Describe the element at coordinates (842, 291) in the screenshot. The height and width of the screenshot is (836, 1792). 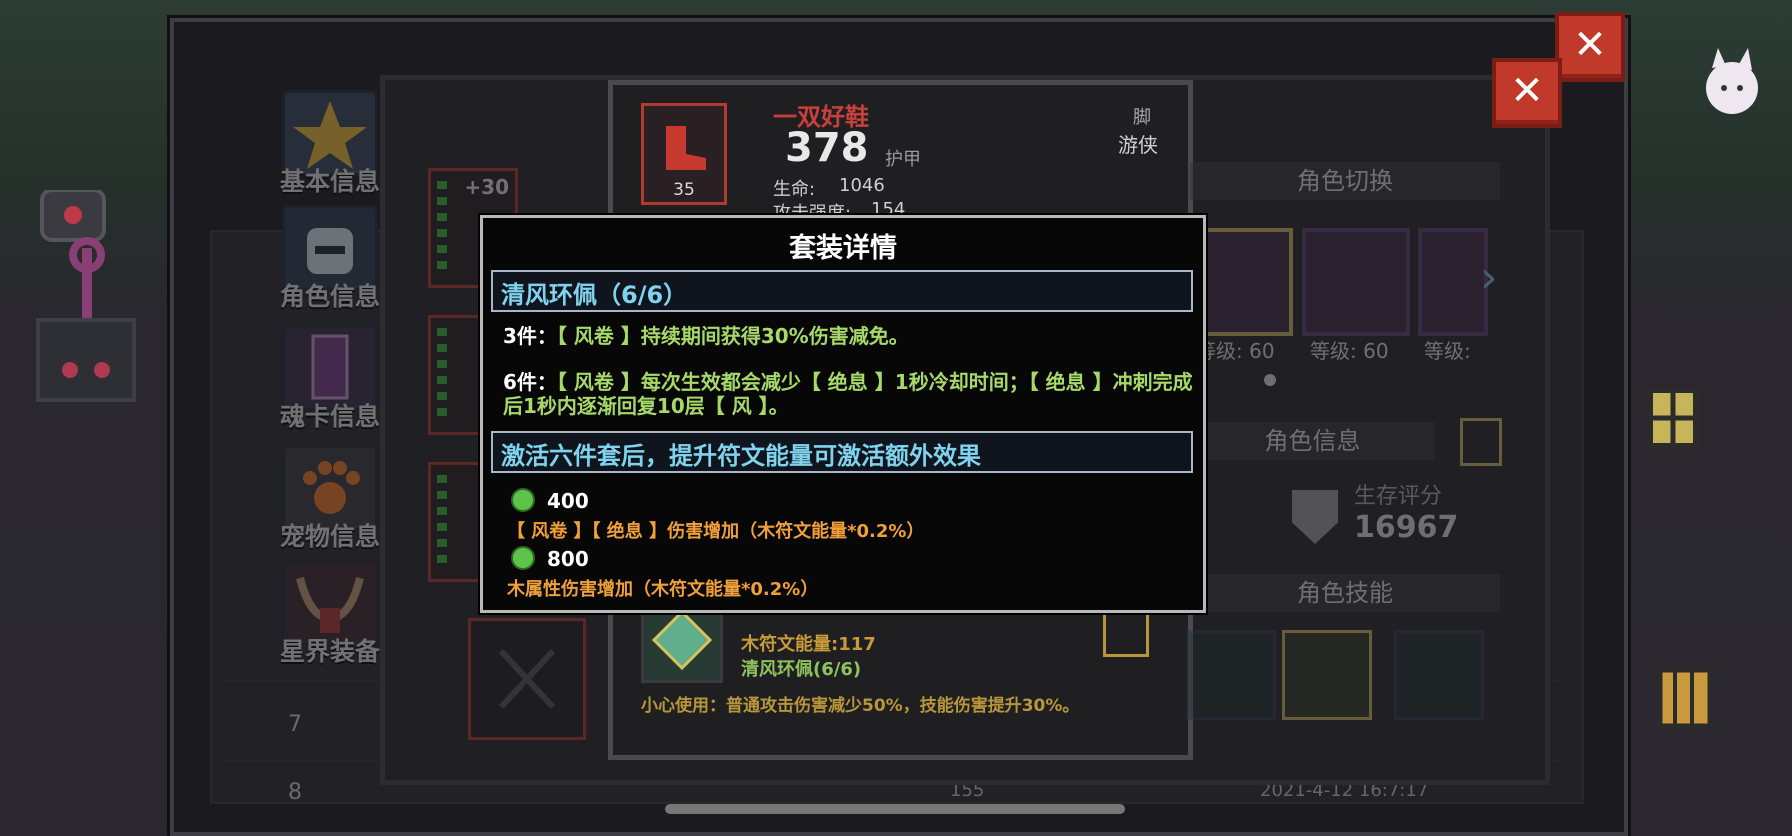
I see `set-header-bar: 清风环佩（6/6）` at that location.